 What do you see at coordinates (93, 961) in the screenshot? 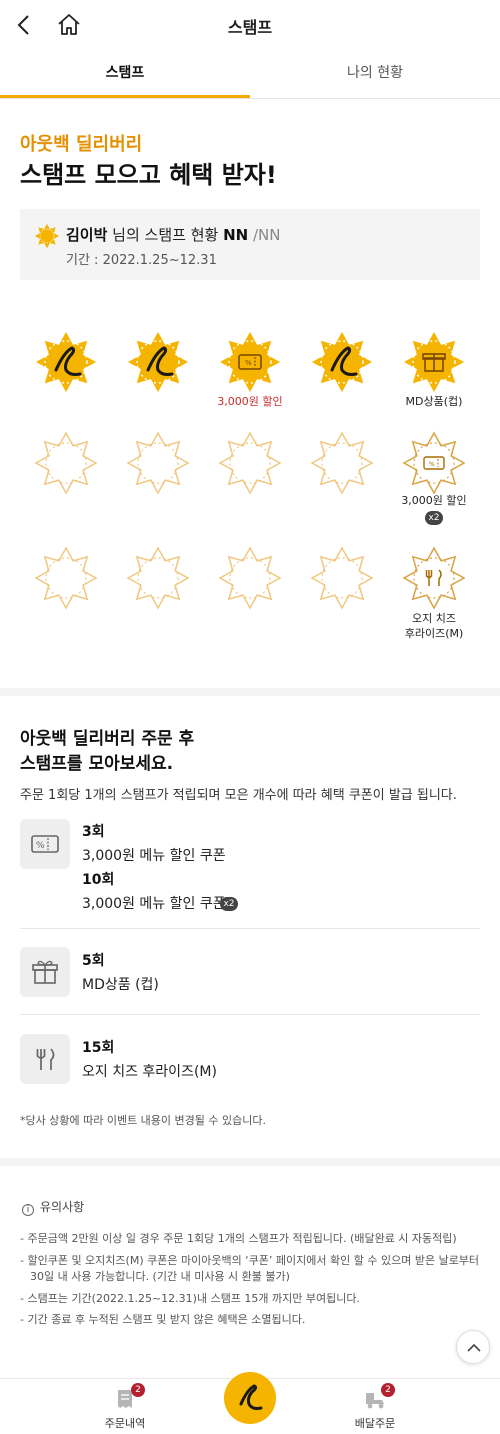
I see `benefit-count: 5회` at bounding box center [93, 961].